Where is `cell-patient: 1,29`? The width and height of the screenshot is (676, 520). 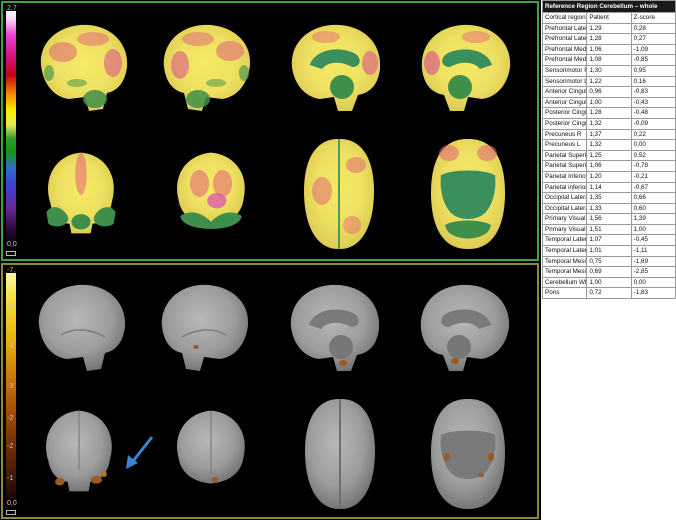 cell-patient: 1,29 is located at coordinates (609, 28).